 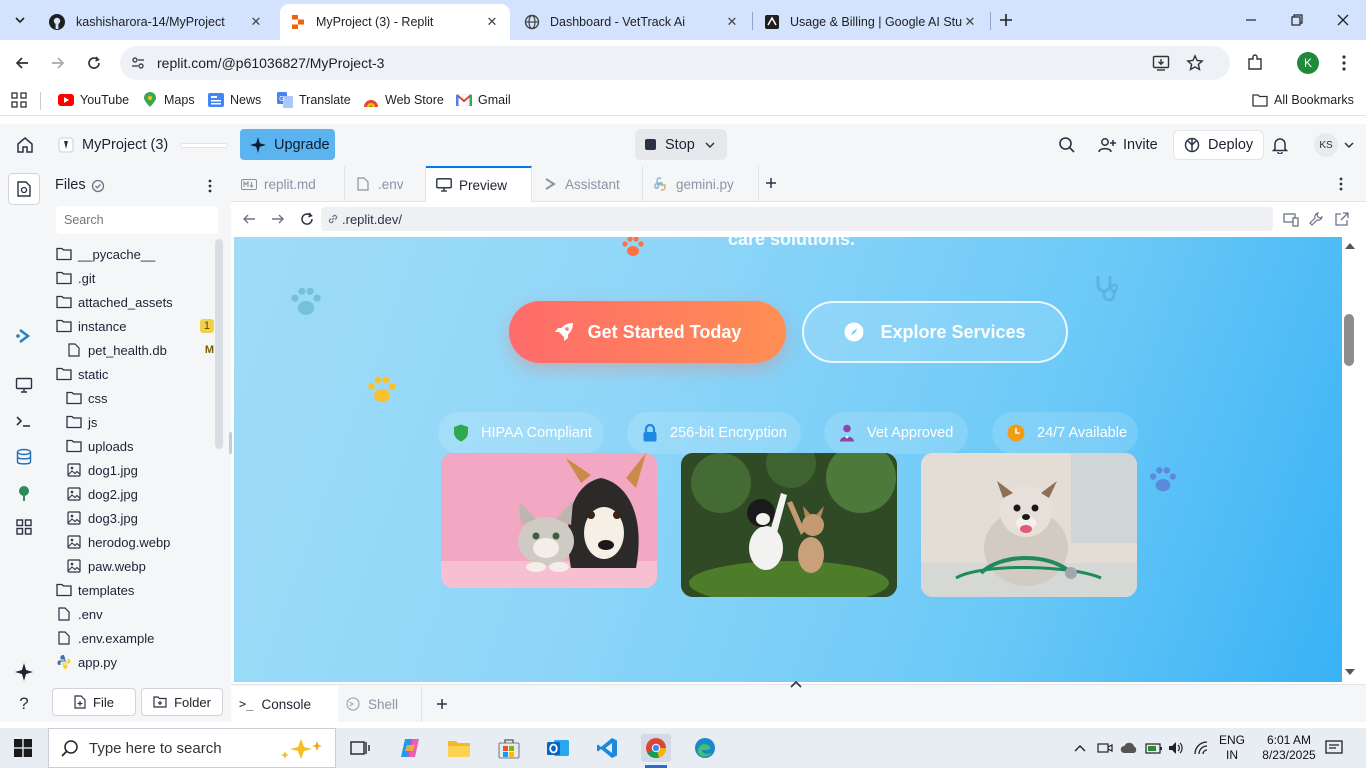 What do you see at coordinates (1176, 748) in the screenshot?
I see `speaker-icon` at bounding box center [1176, 748].